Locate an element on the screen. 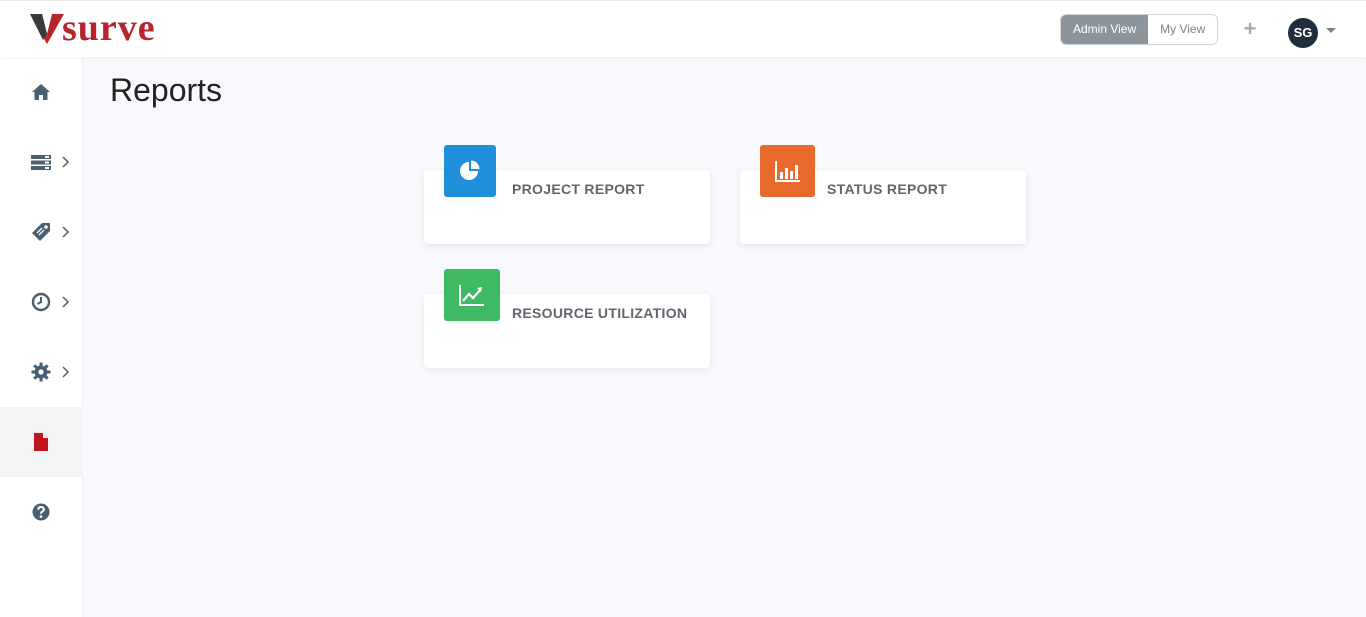 This screenshot has width=1366, height=617. sidebar-item-reports is located at coordinates (41, 442).